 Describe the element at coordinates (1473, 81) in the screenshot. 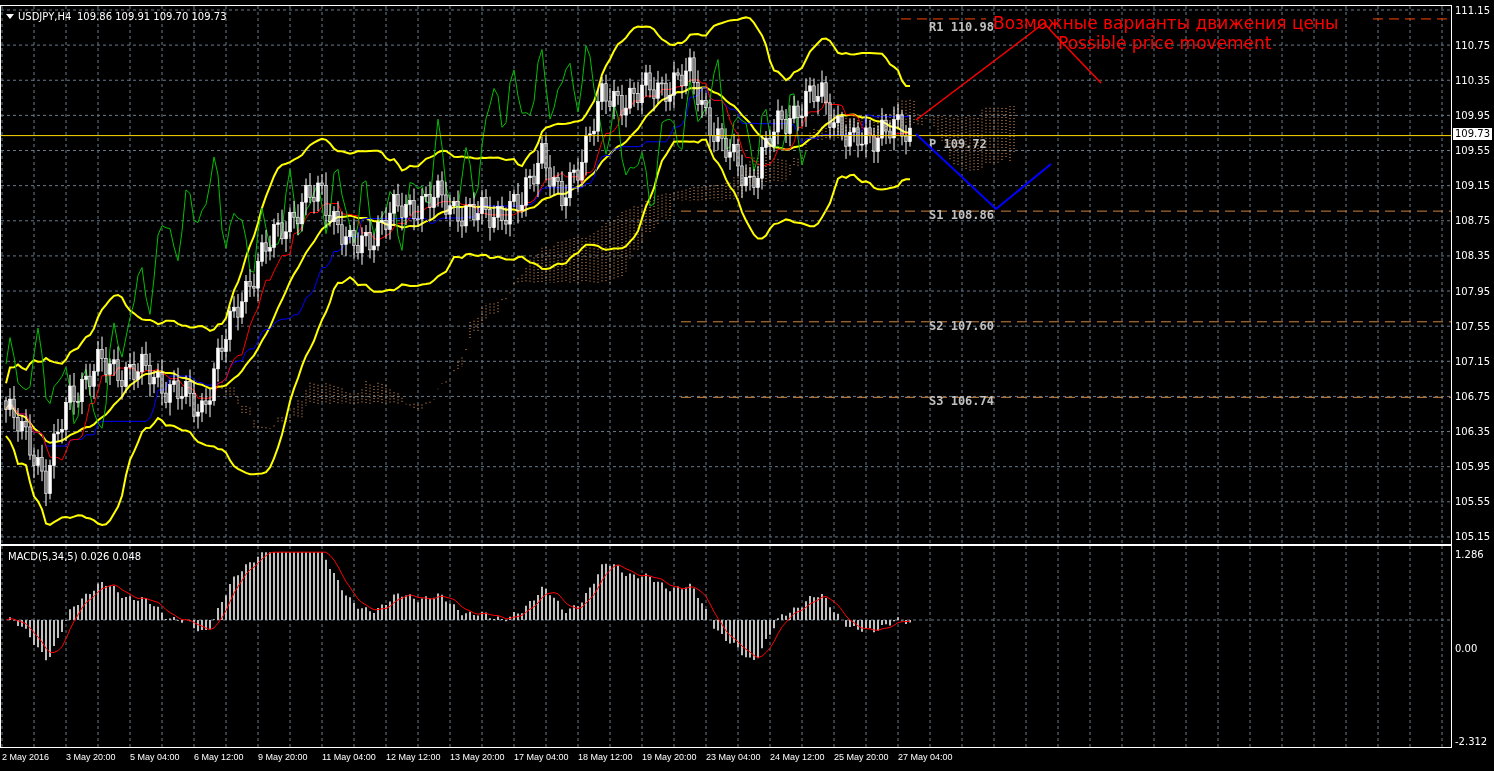

I see `price-tick: 110.35` at that location.